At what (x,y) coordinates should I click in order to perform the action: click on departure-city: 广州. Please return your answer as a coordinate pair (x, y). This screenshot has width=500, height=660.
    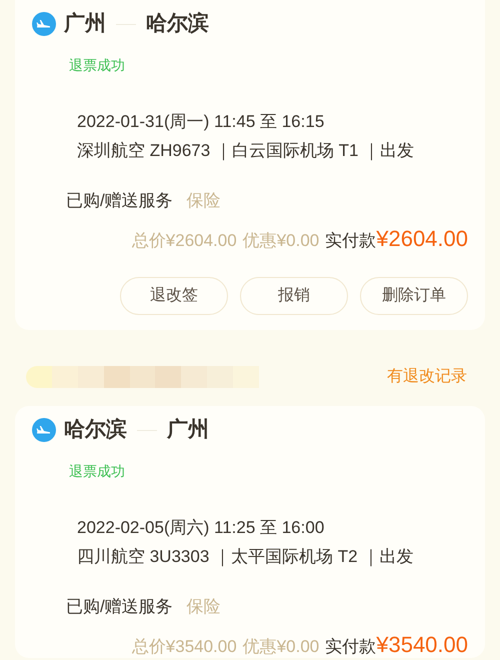
    Looking at the image, I should click on (85, 24).